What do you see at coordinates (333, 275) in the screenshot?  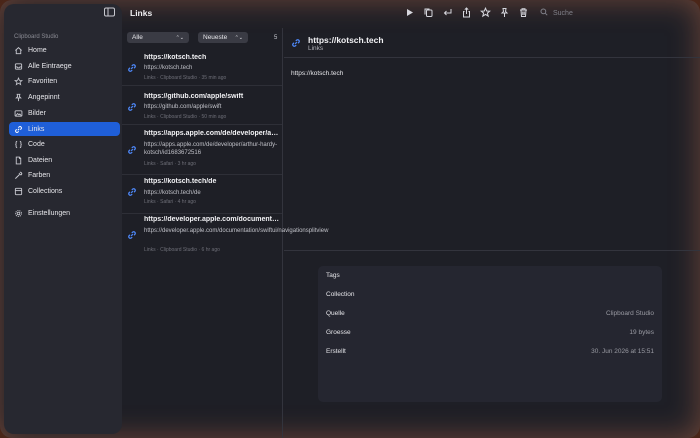 I see `property-key: Tags` at bounding box center [333, 275].